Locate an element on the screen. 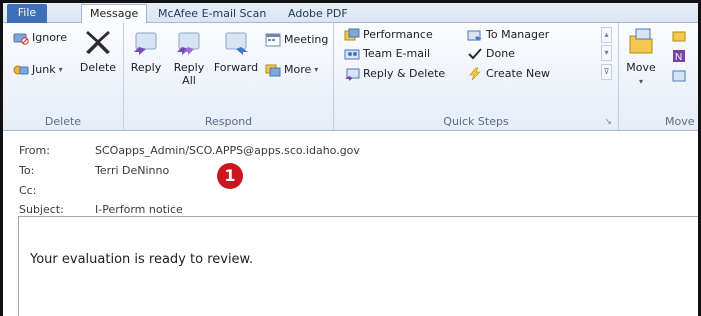 The height and width of the screenshot is (316, 701). meeting-label: Meeting is located at coordinates (306, 39).